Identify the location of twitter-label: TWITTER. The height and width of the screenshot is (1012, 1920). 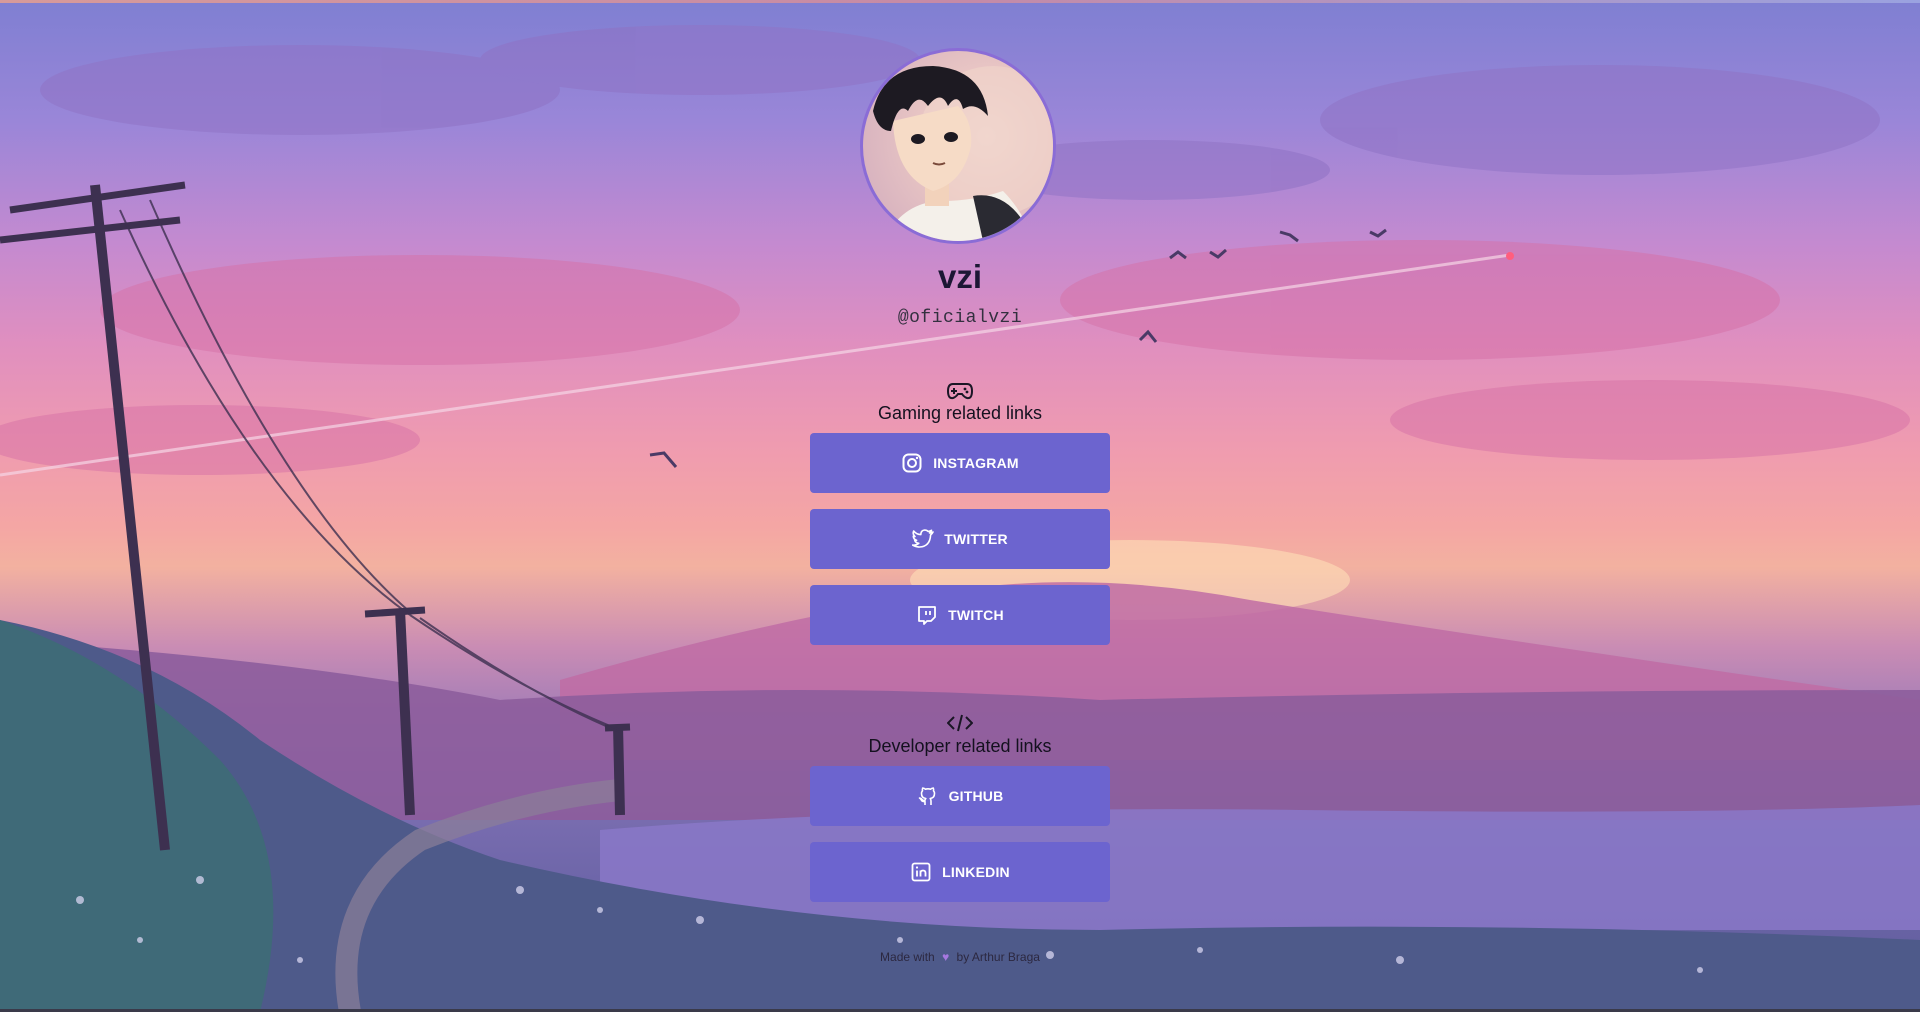
(976, 539).